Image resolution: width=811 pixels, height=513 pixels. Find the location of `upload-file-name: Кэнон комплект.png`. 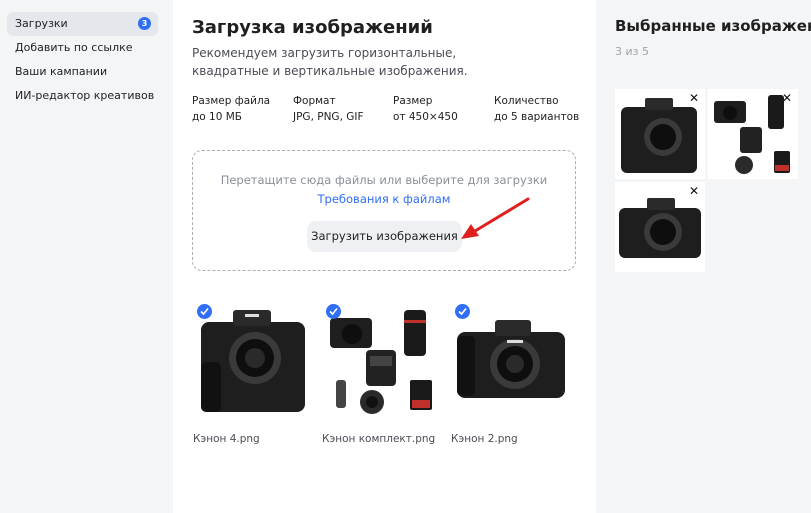

upload-file-name: Кэнон комплект.png is located at coordinates (379, 439).